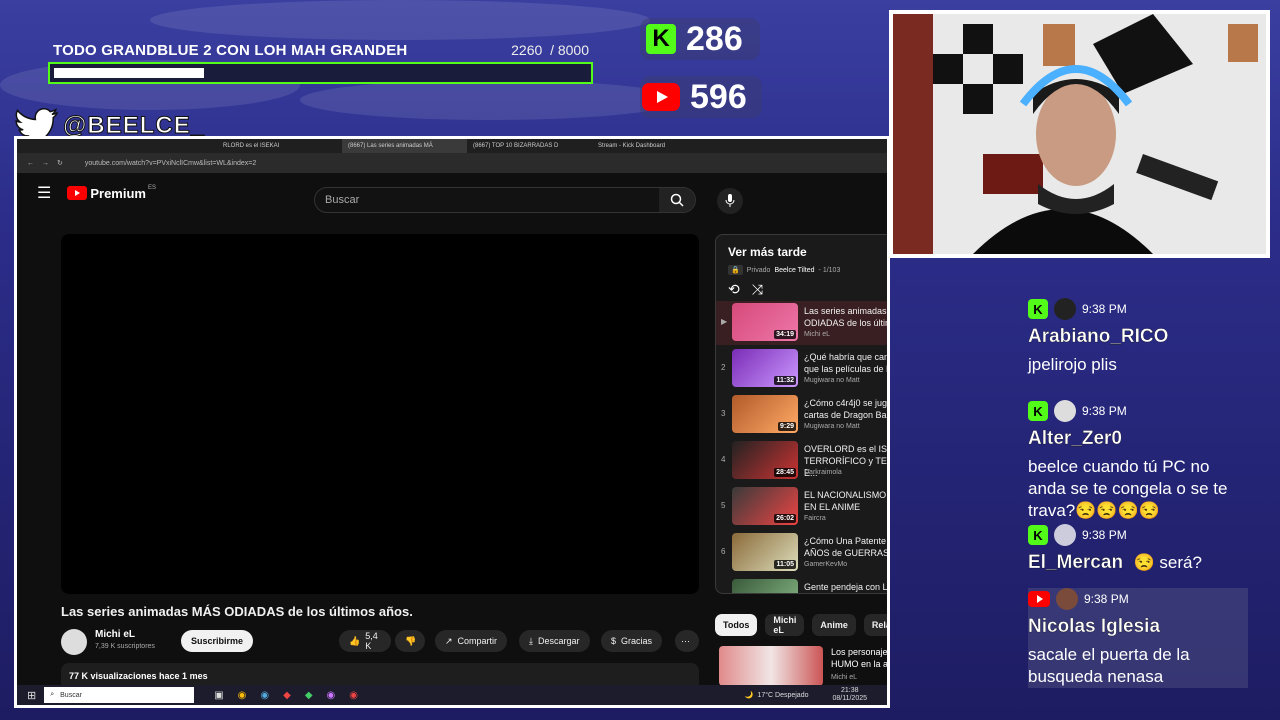 The height and width of the screenshot is (720, 1280). What do you see at coordinates (355, 640) in the screenshot?
I see `thumbs-up-icon: 👍` at bounding box center [355, 640].